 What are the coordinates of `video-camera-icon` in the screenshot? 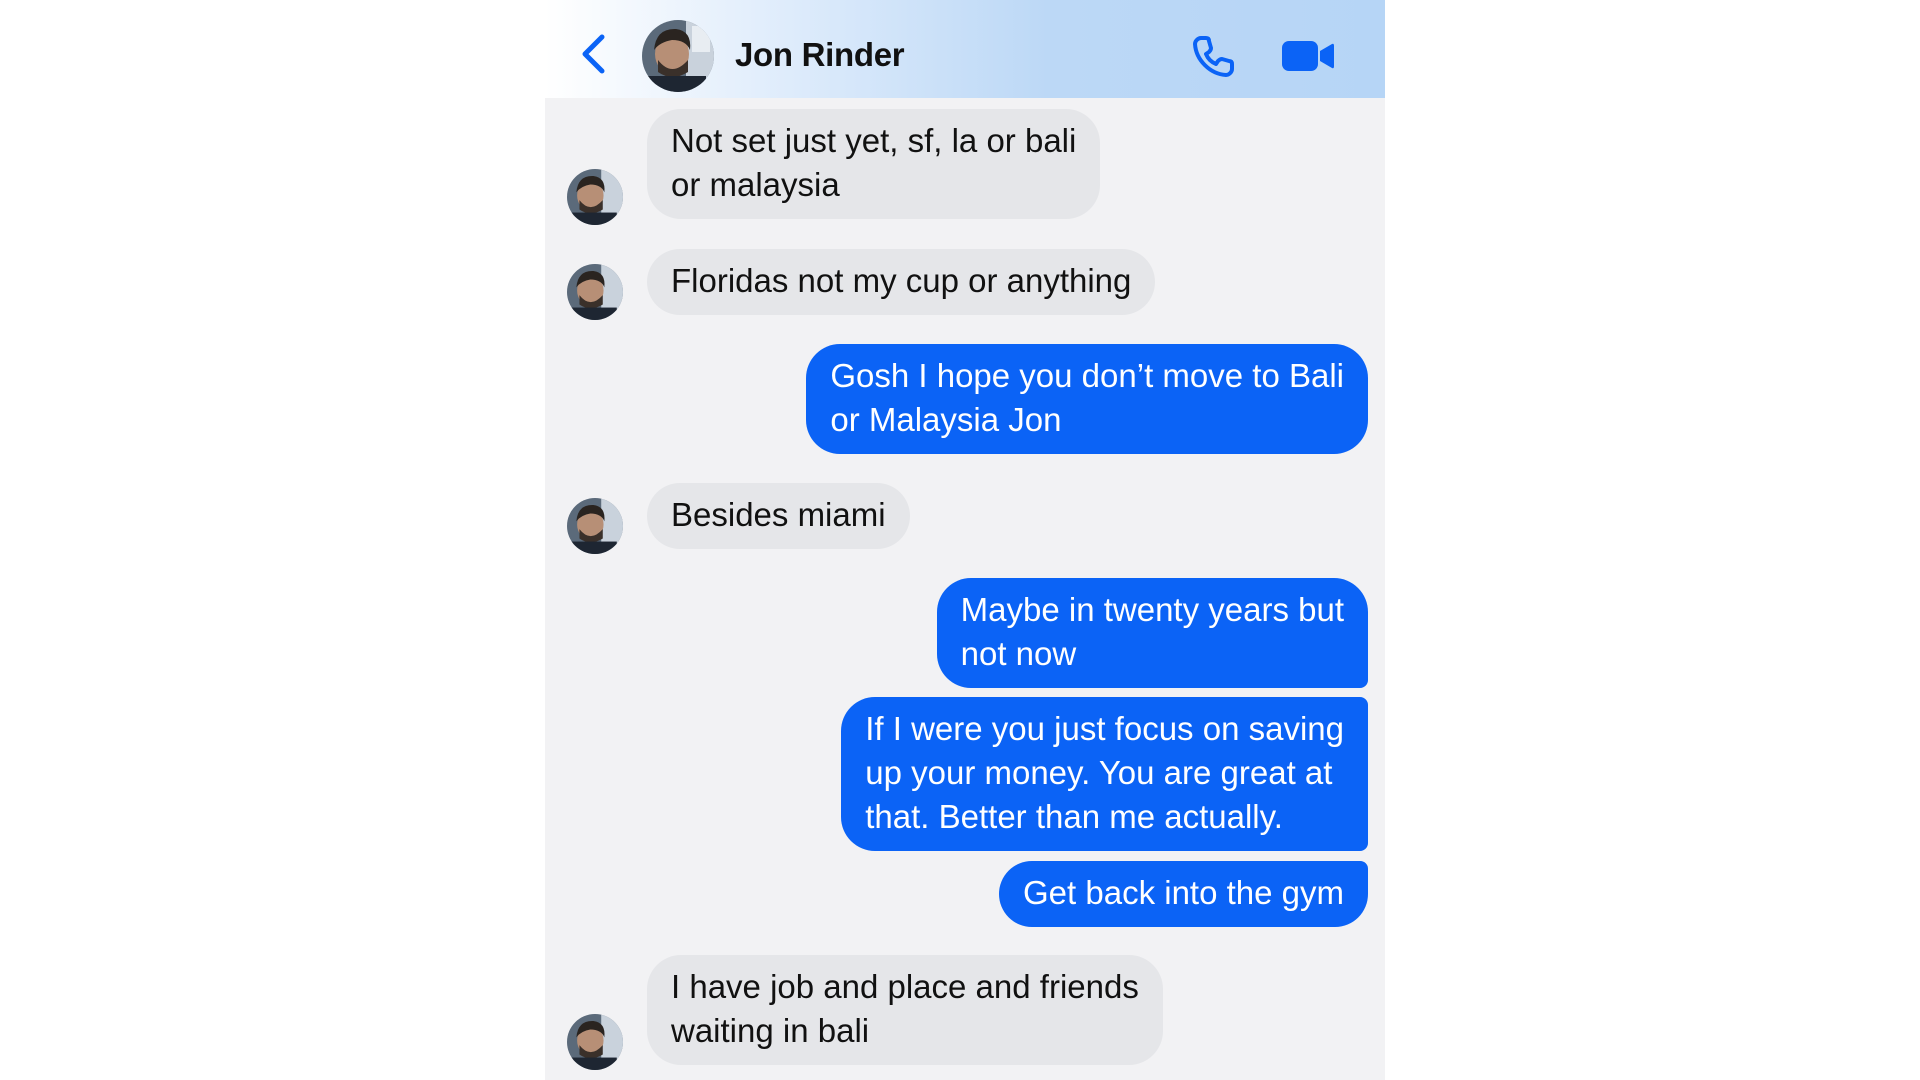 It's located at (1308, 56).